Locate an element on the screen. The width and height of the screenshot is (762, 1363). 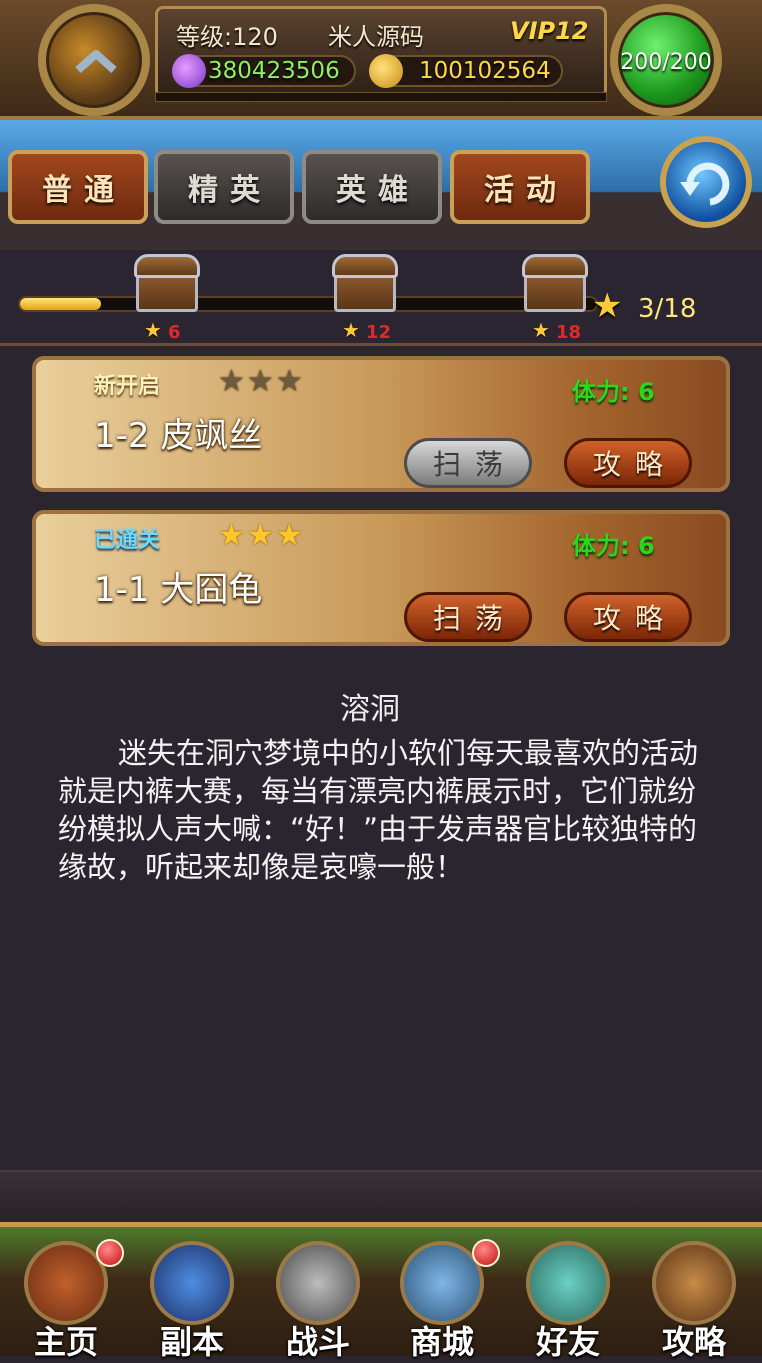
area-title: 溶洞 is located at coordinates (370, 709).